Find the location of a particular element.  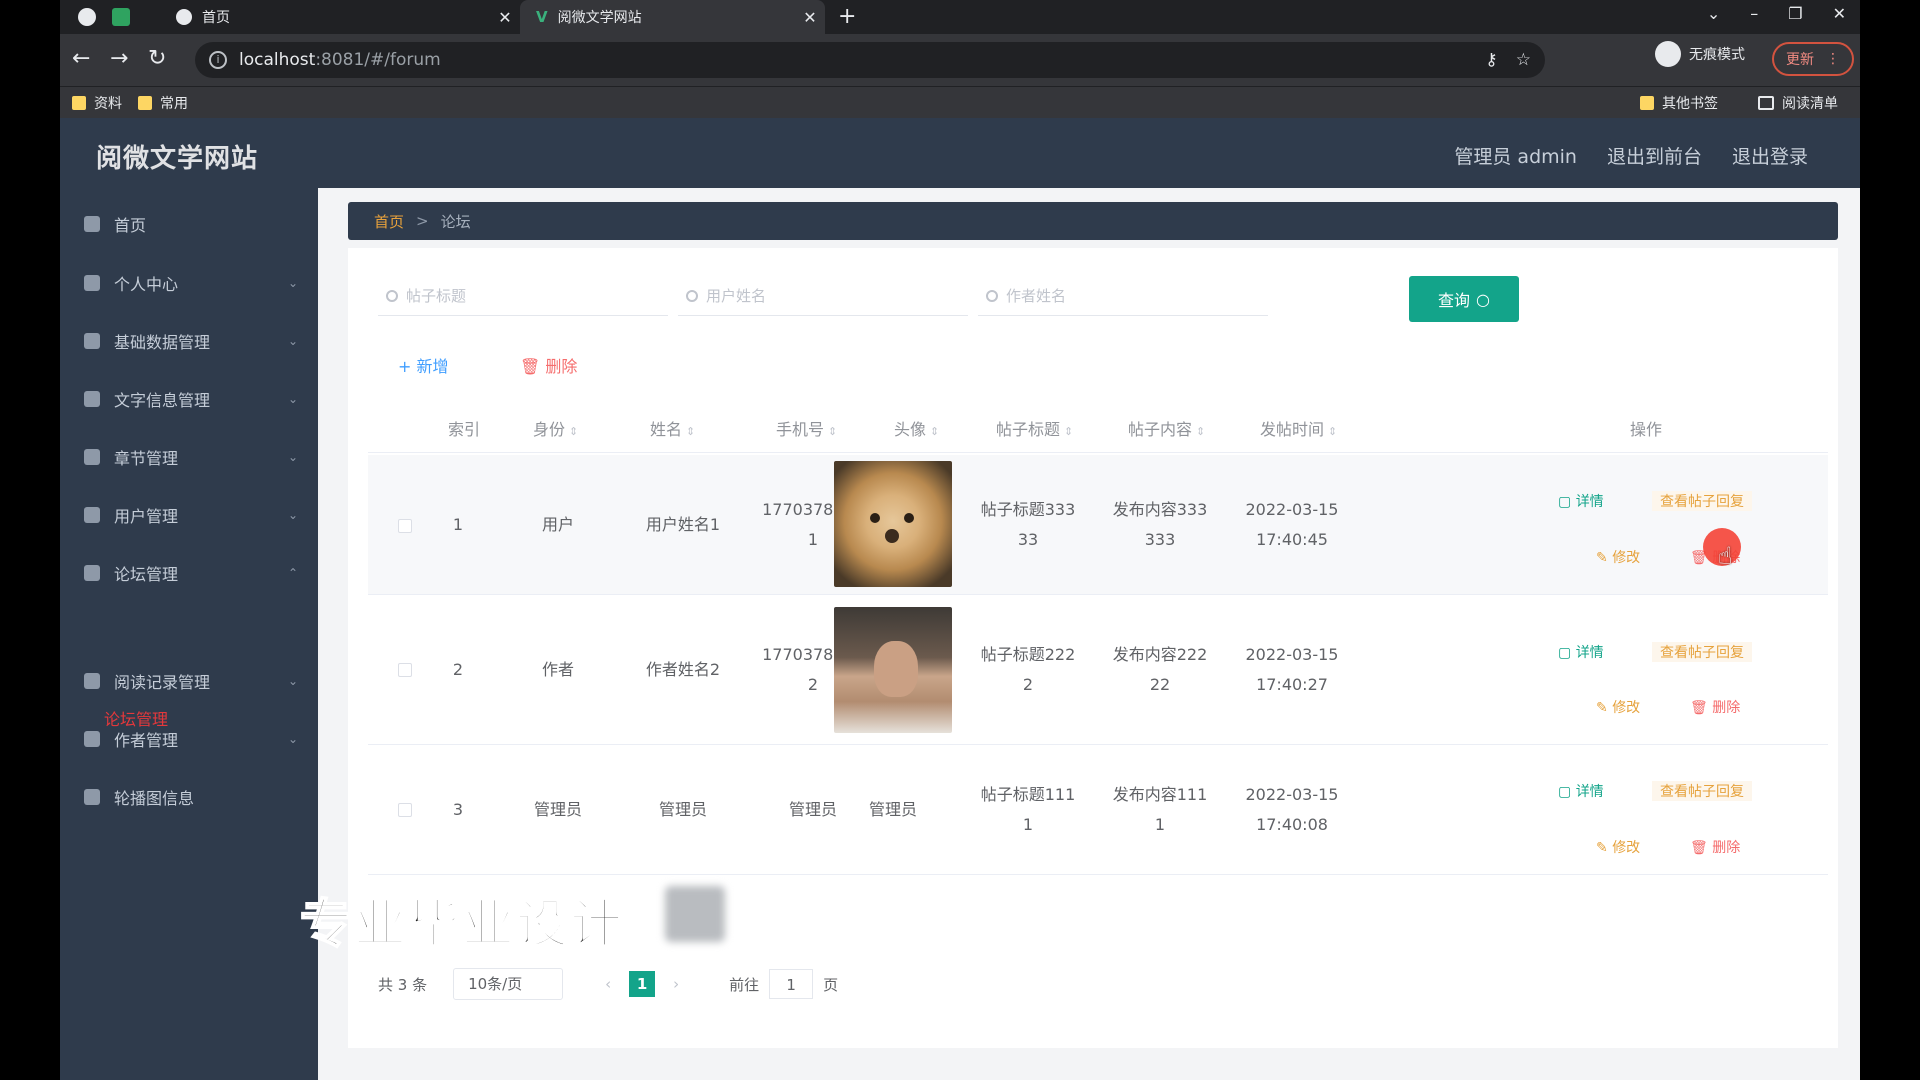

sidebar-item-user: 用户管理 ⌄ is located at coordinates (189, 515).